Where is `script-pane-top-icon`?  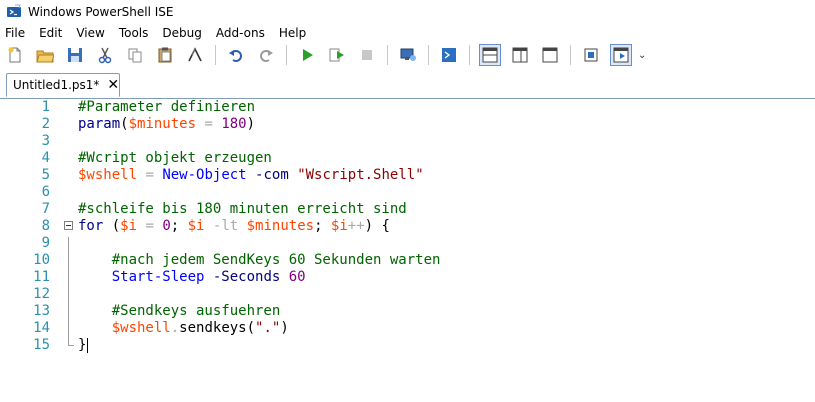
script-pane-top-icon is located at coordinates (490, 55).